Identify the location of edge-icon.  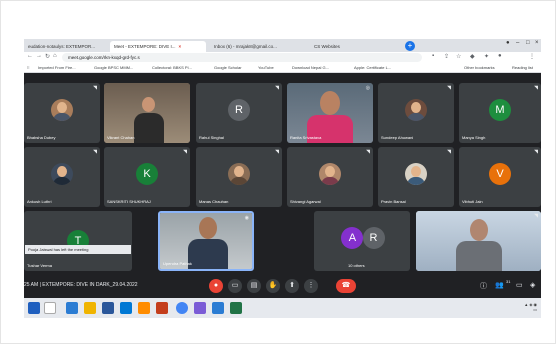
(126, 308).